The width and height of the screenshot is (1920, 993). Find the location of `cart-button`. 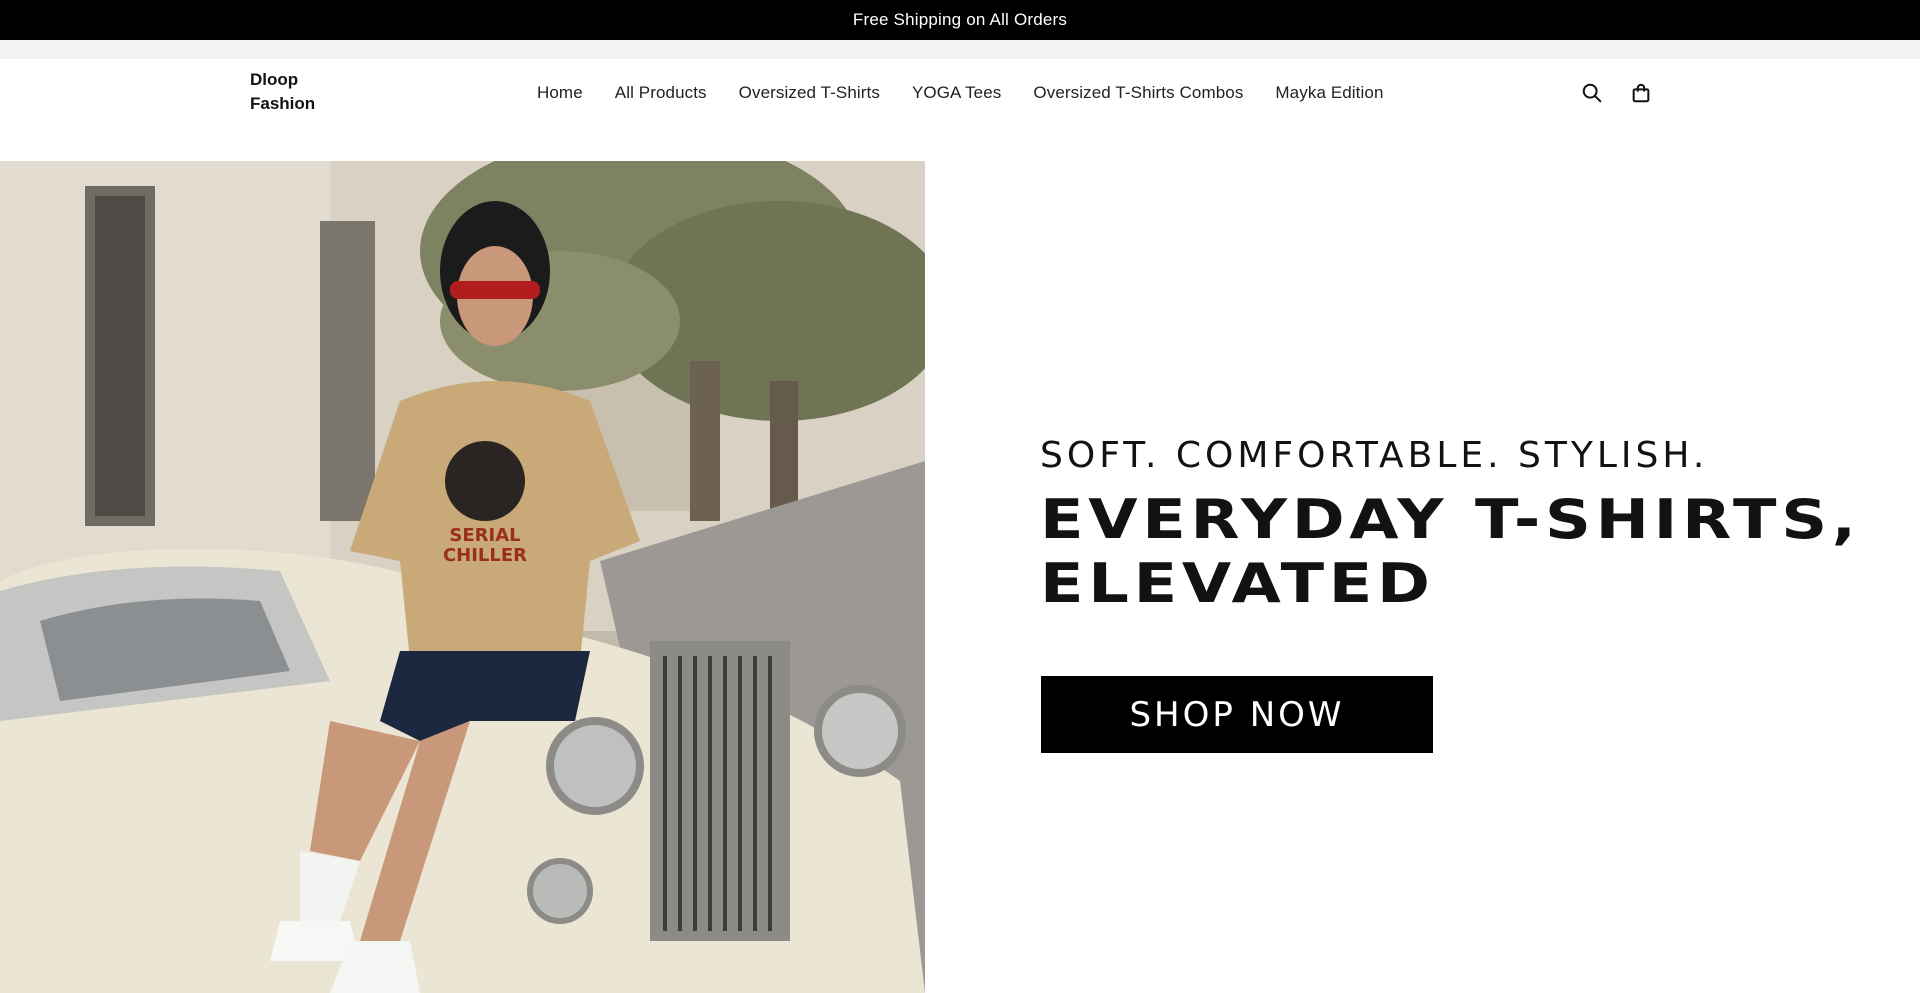

cart-button is located at coordinates (1641, 93).